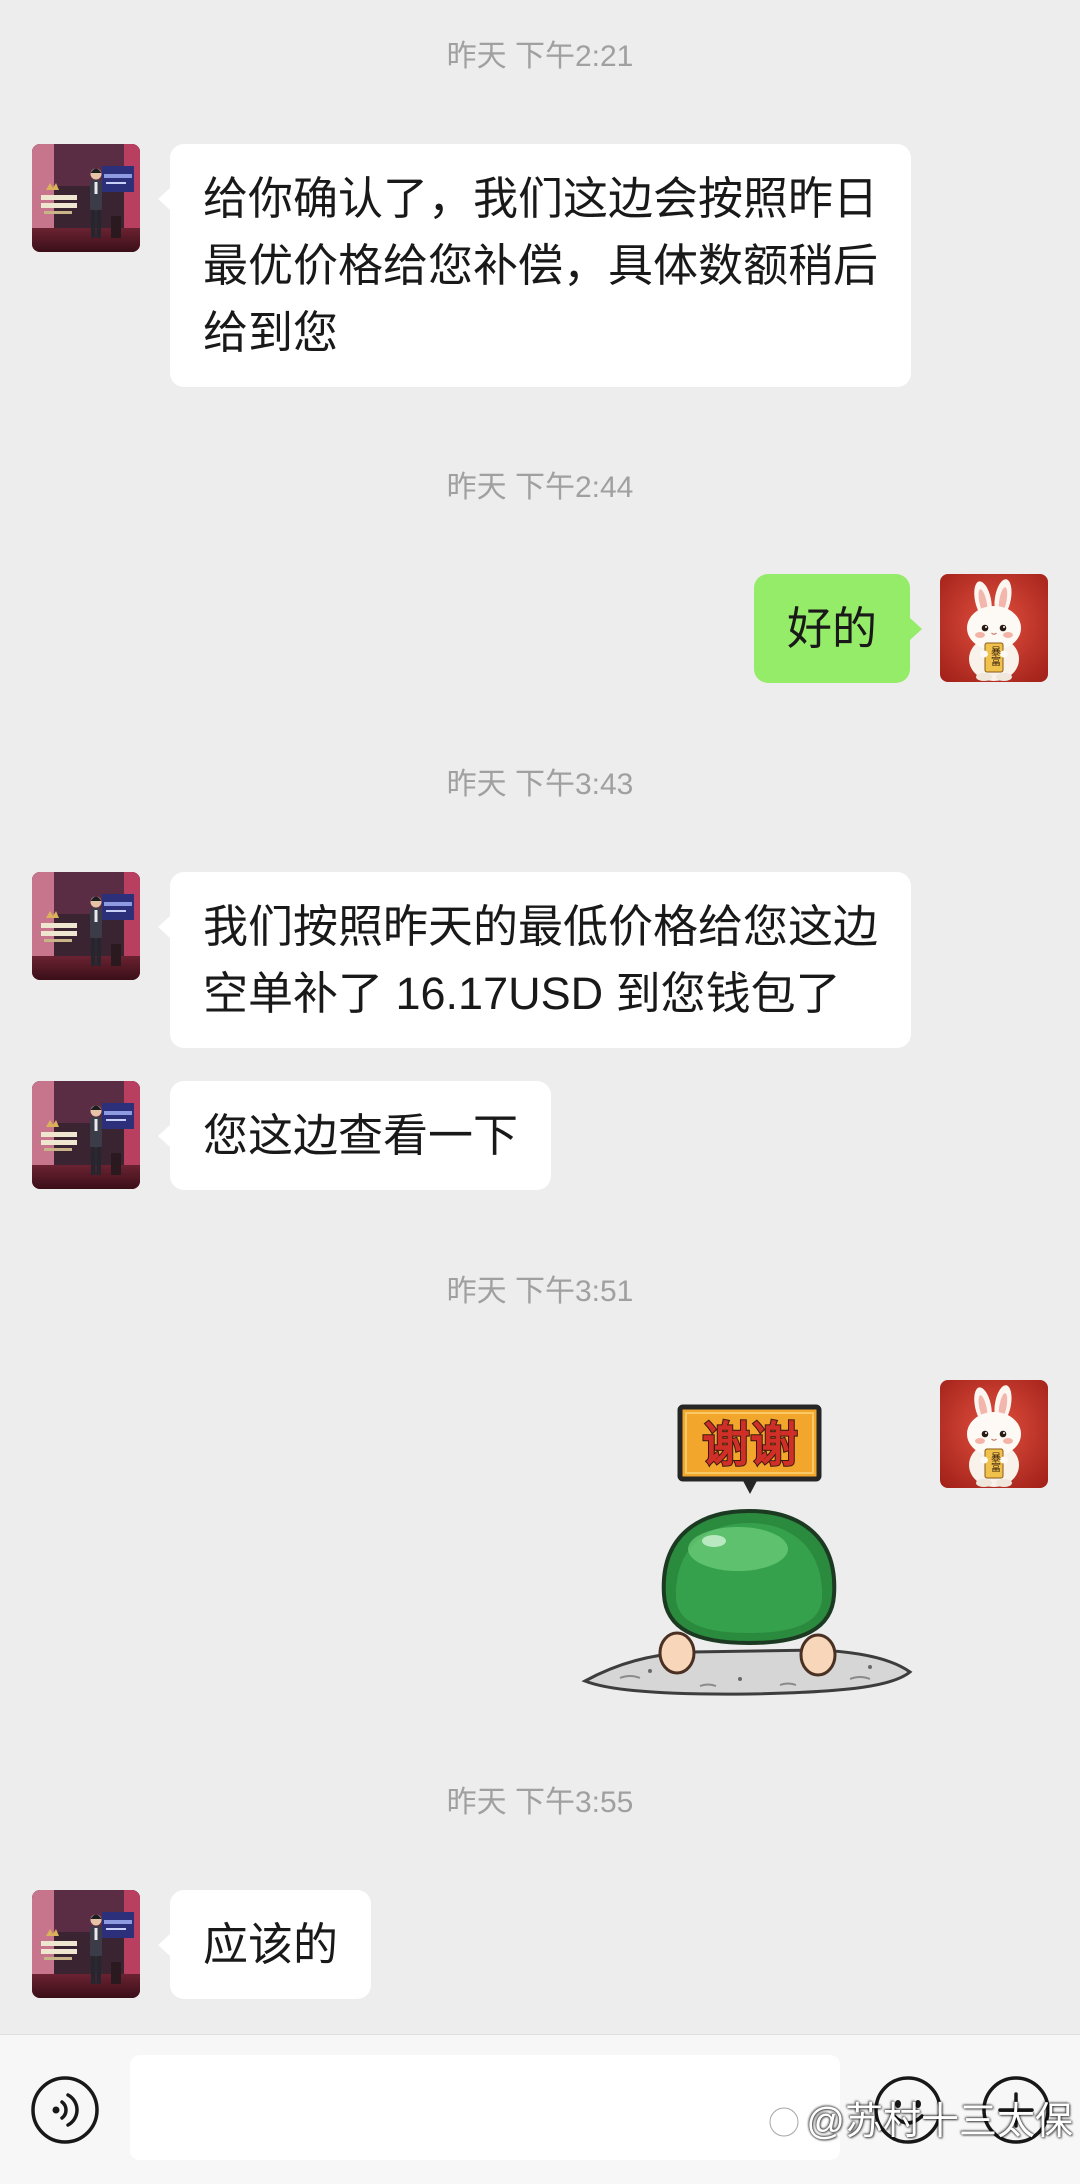 This screenshot has height=2184, width=1080. I want to click on thanks-sticker: 谢谢, so click(747, 1550).